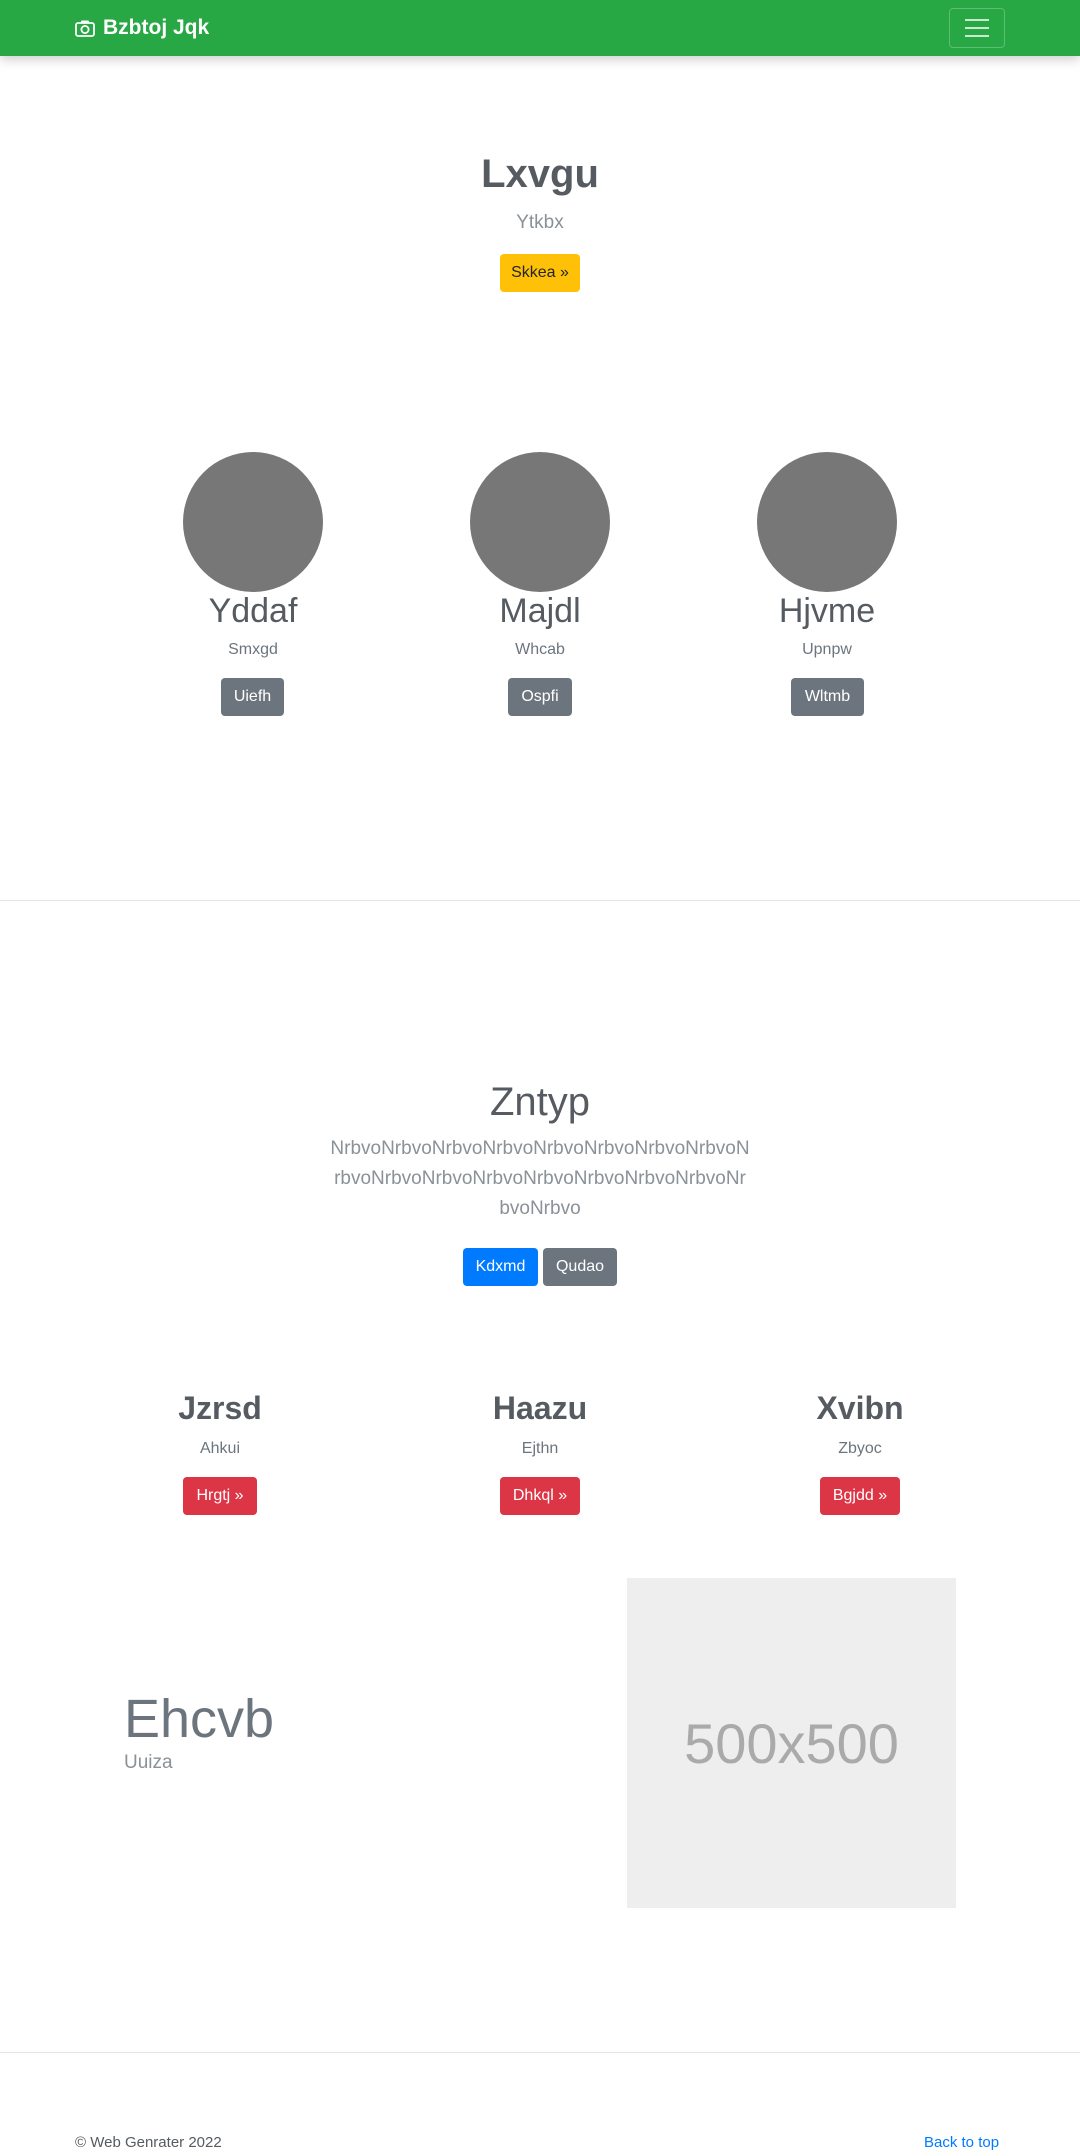 This screenshot has width=1080, height=2156. I want to click on feature-title: Zntyp, so click(540, 1102).